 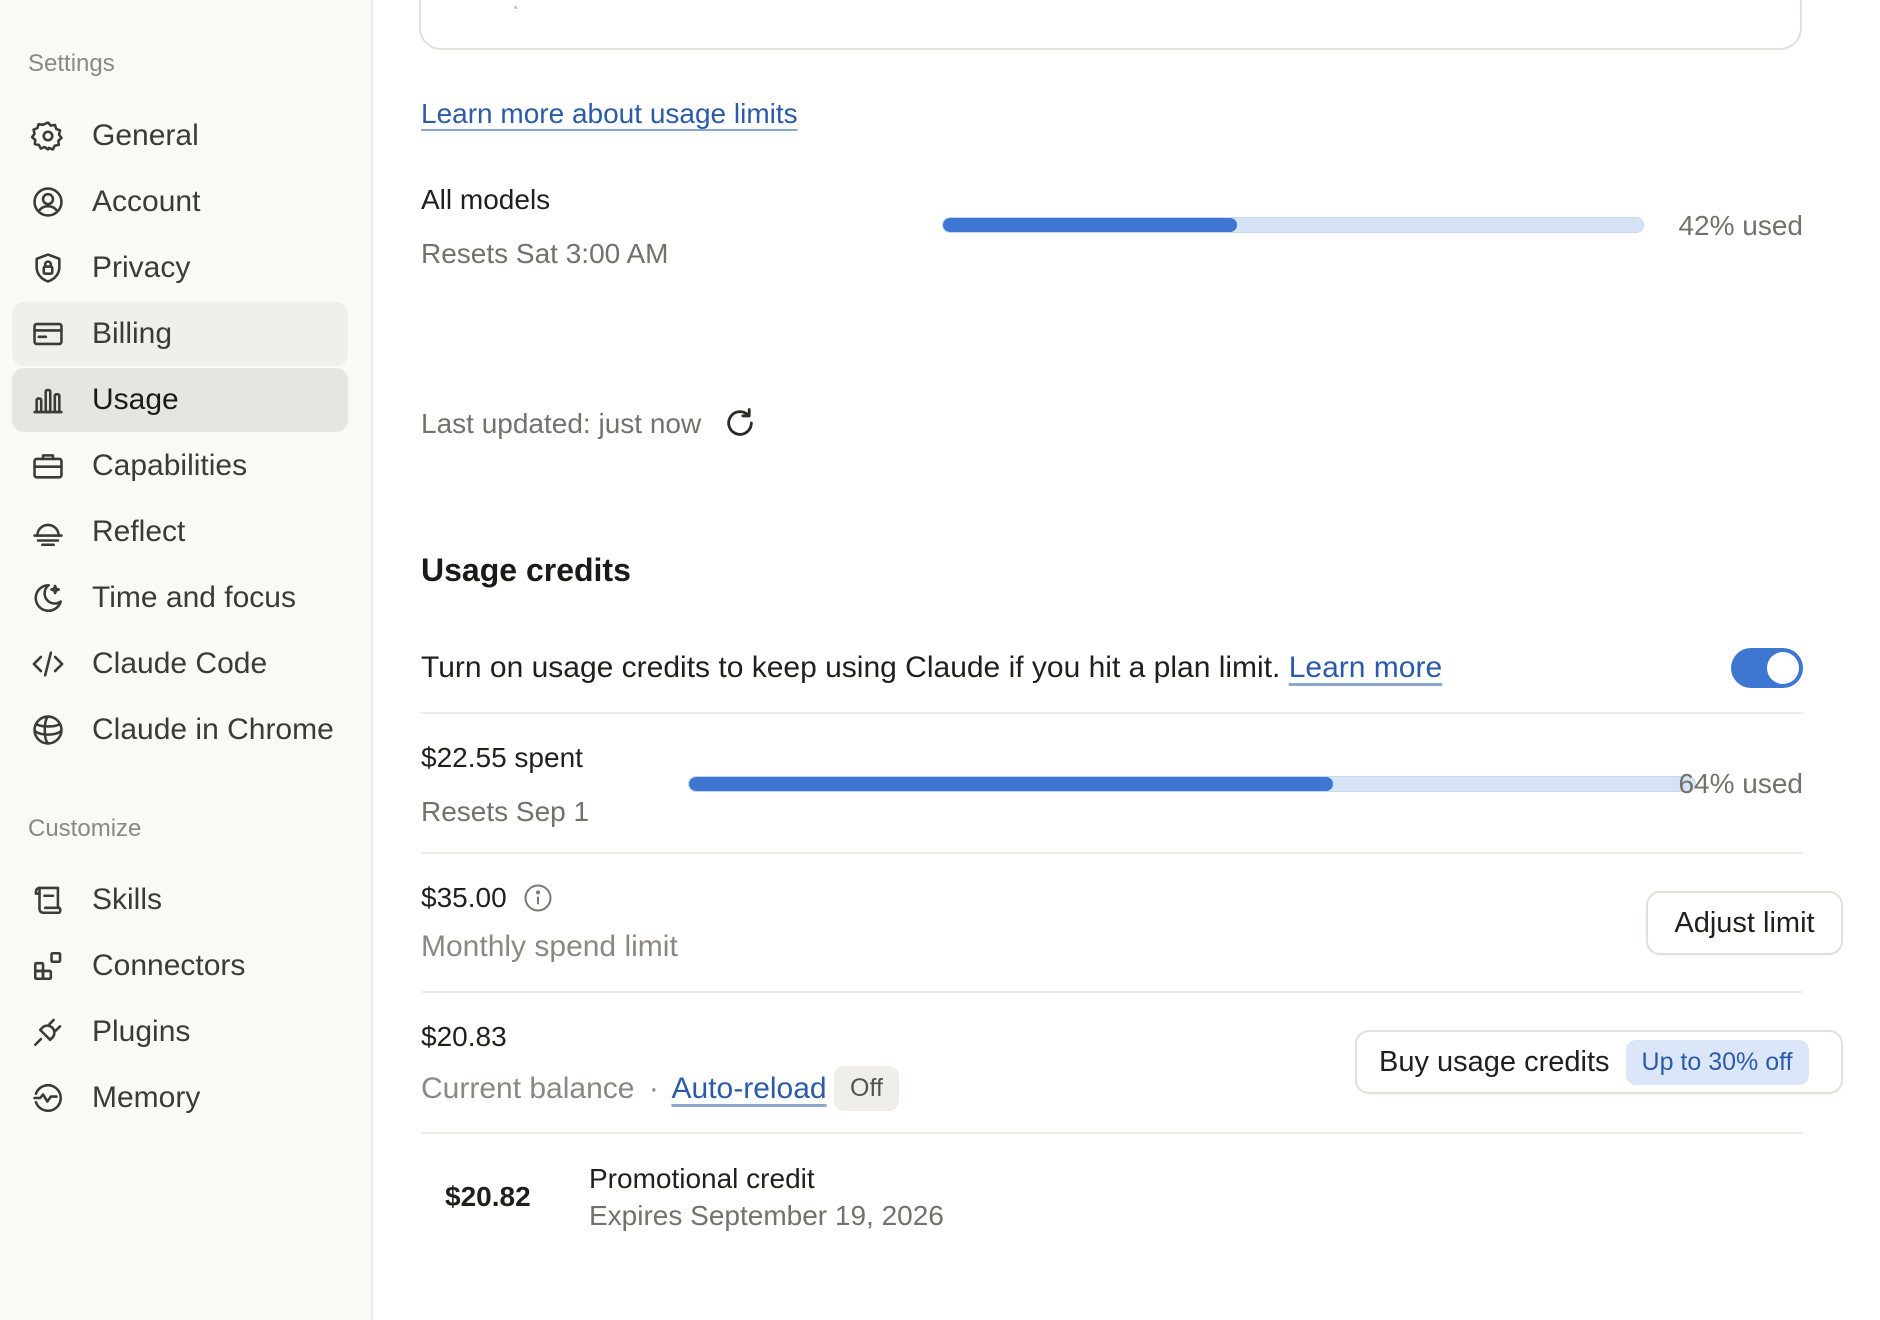 I want to click on faded-card-text: ·, so click(x=516, y=10).